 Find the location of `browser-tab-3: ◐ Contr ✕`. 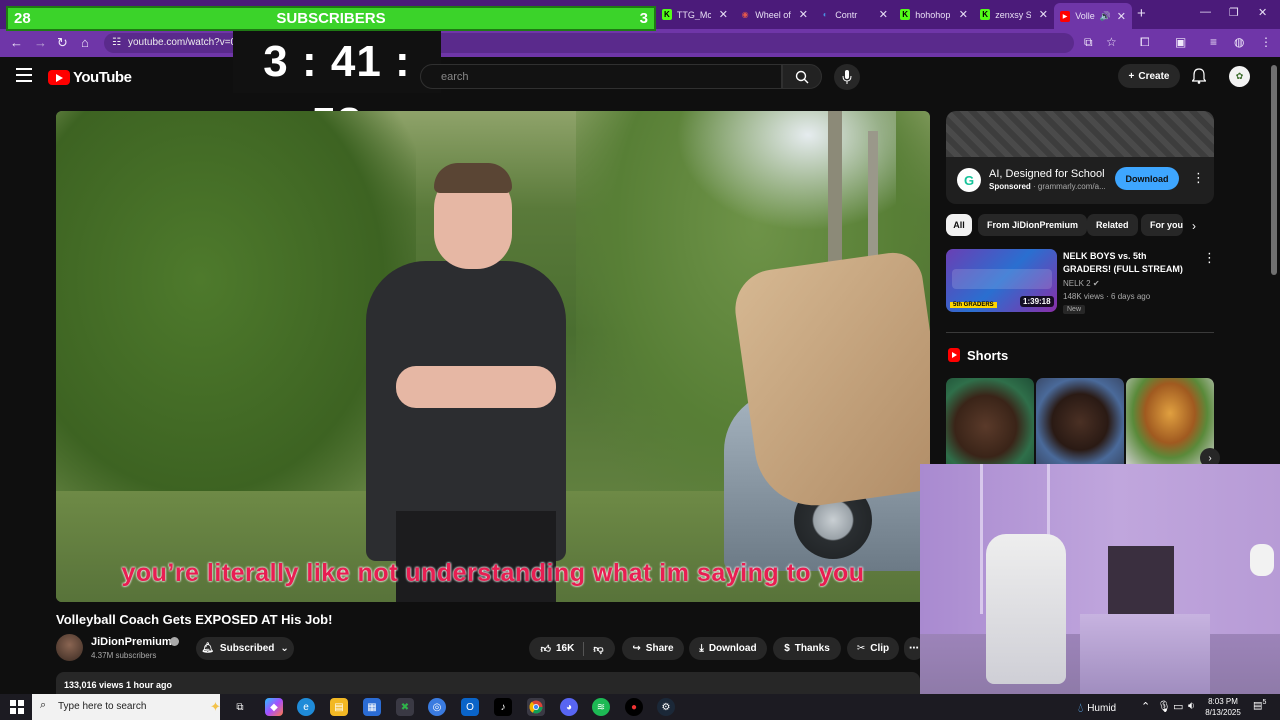

browser-tab-3: ◐ Contr ✕ is located at coordinates (854, 14).